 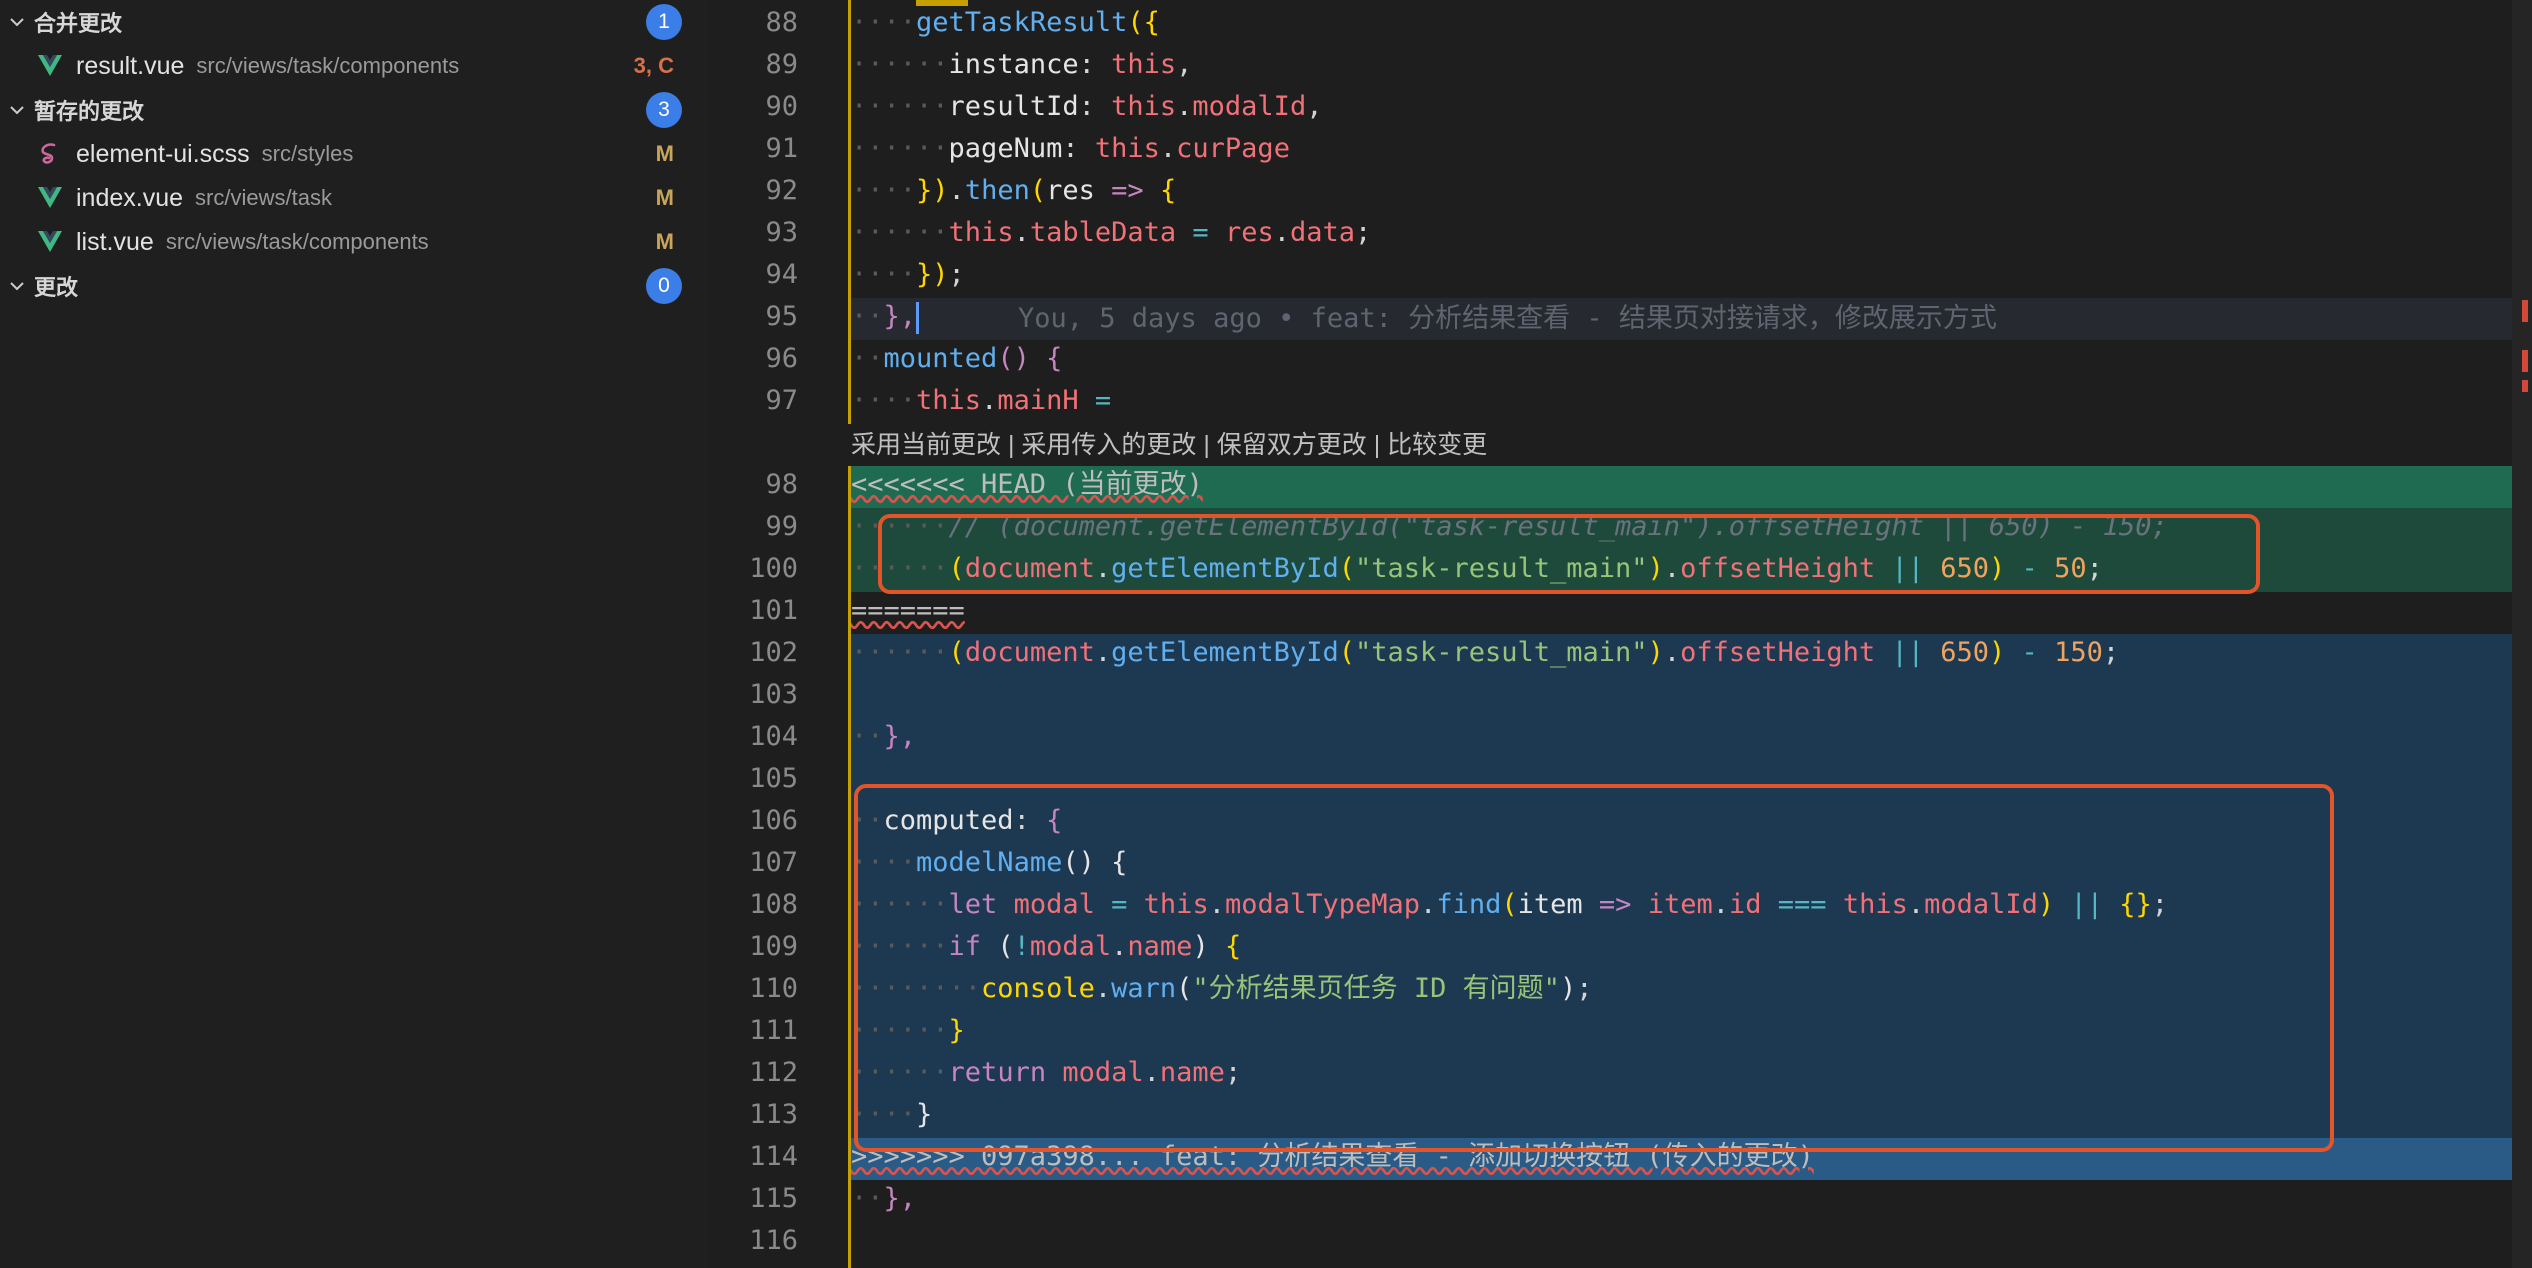 I want to click on line-number: 98, so click(x=781, y=484).